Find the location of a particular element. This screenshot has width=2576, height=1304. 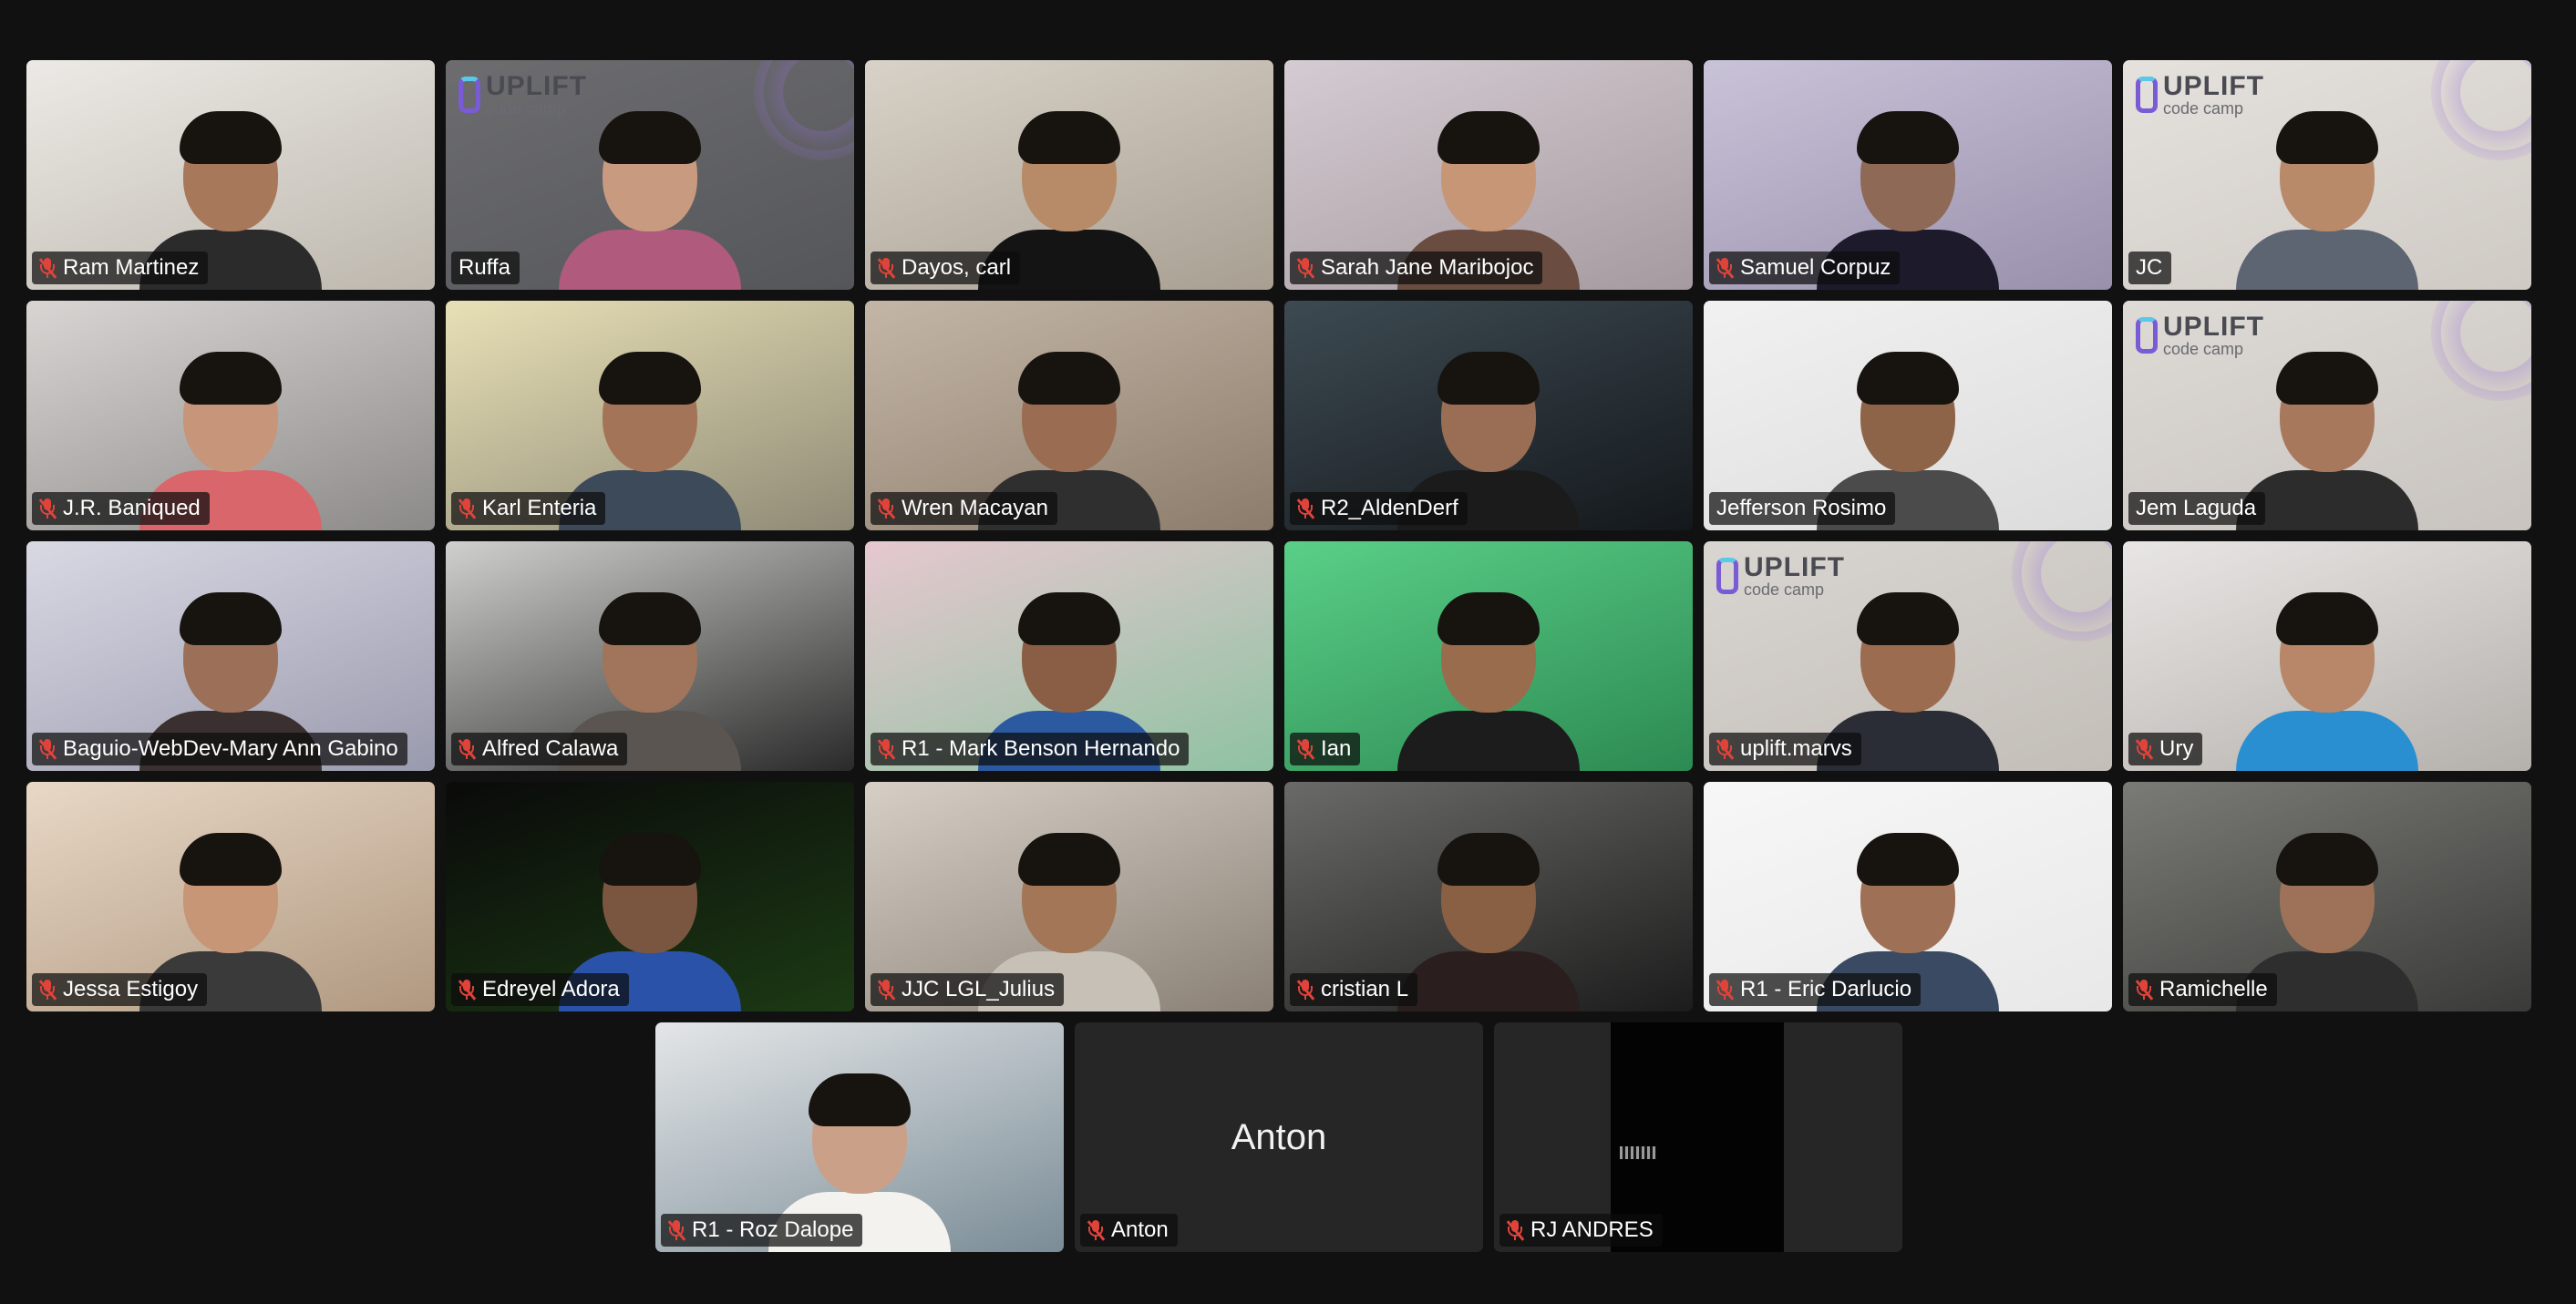

participant-name-label: R1 - Roz Dalope is located at coordinates (762, 1230).